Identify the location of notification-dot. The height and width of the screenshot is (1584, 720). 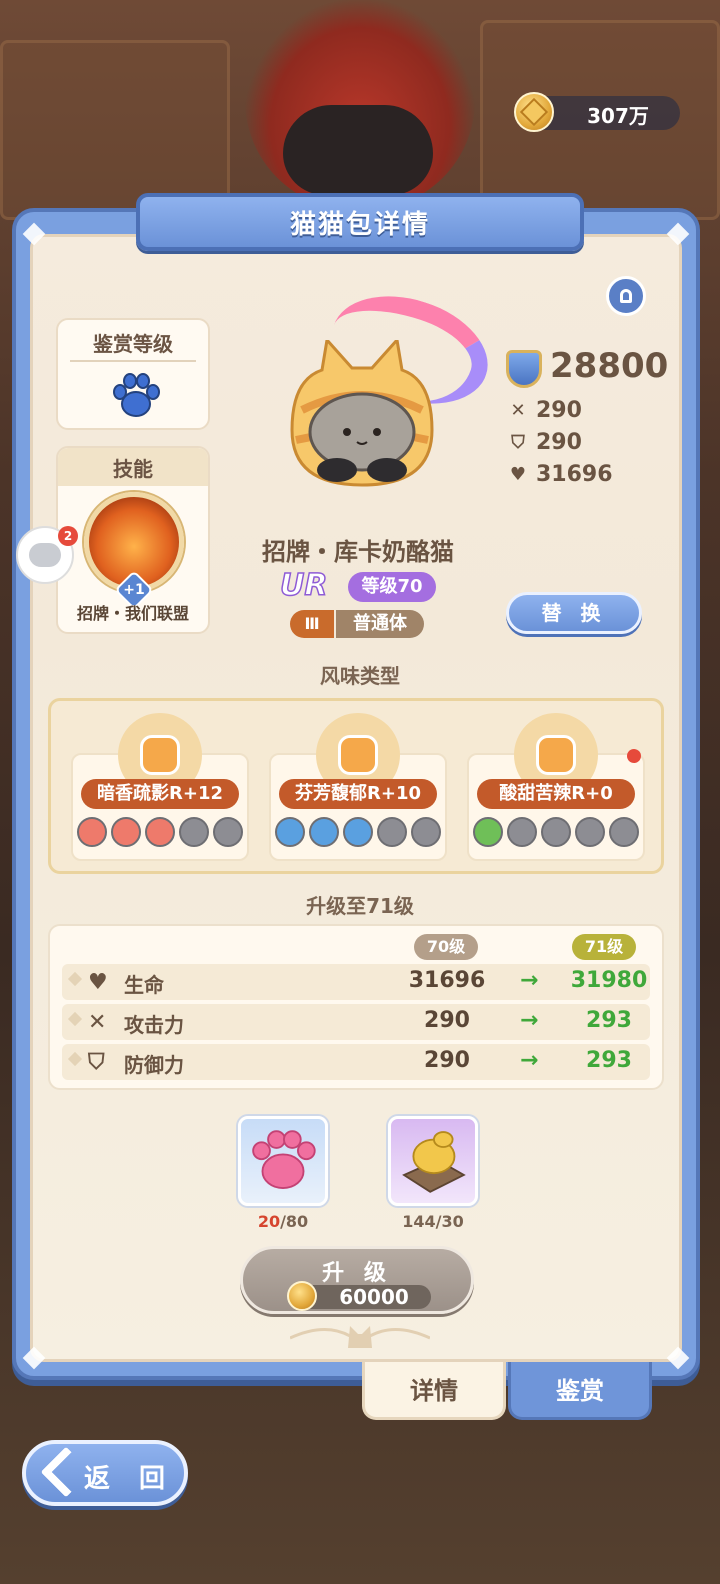
(634, 756).